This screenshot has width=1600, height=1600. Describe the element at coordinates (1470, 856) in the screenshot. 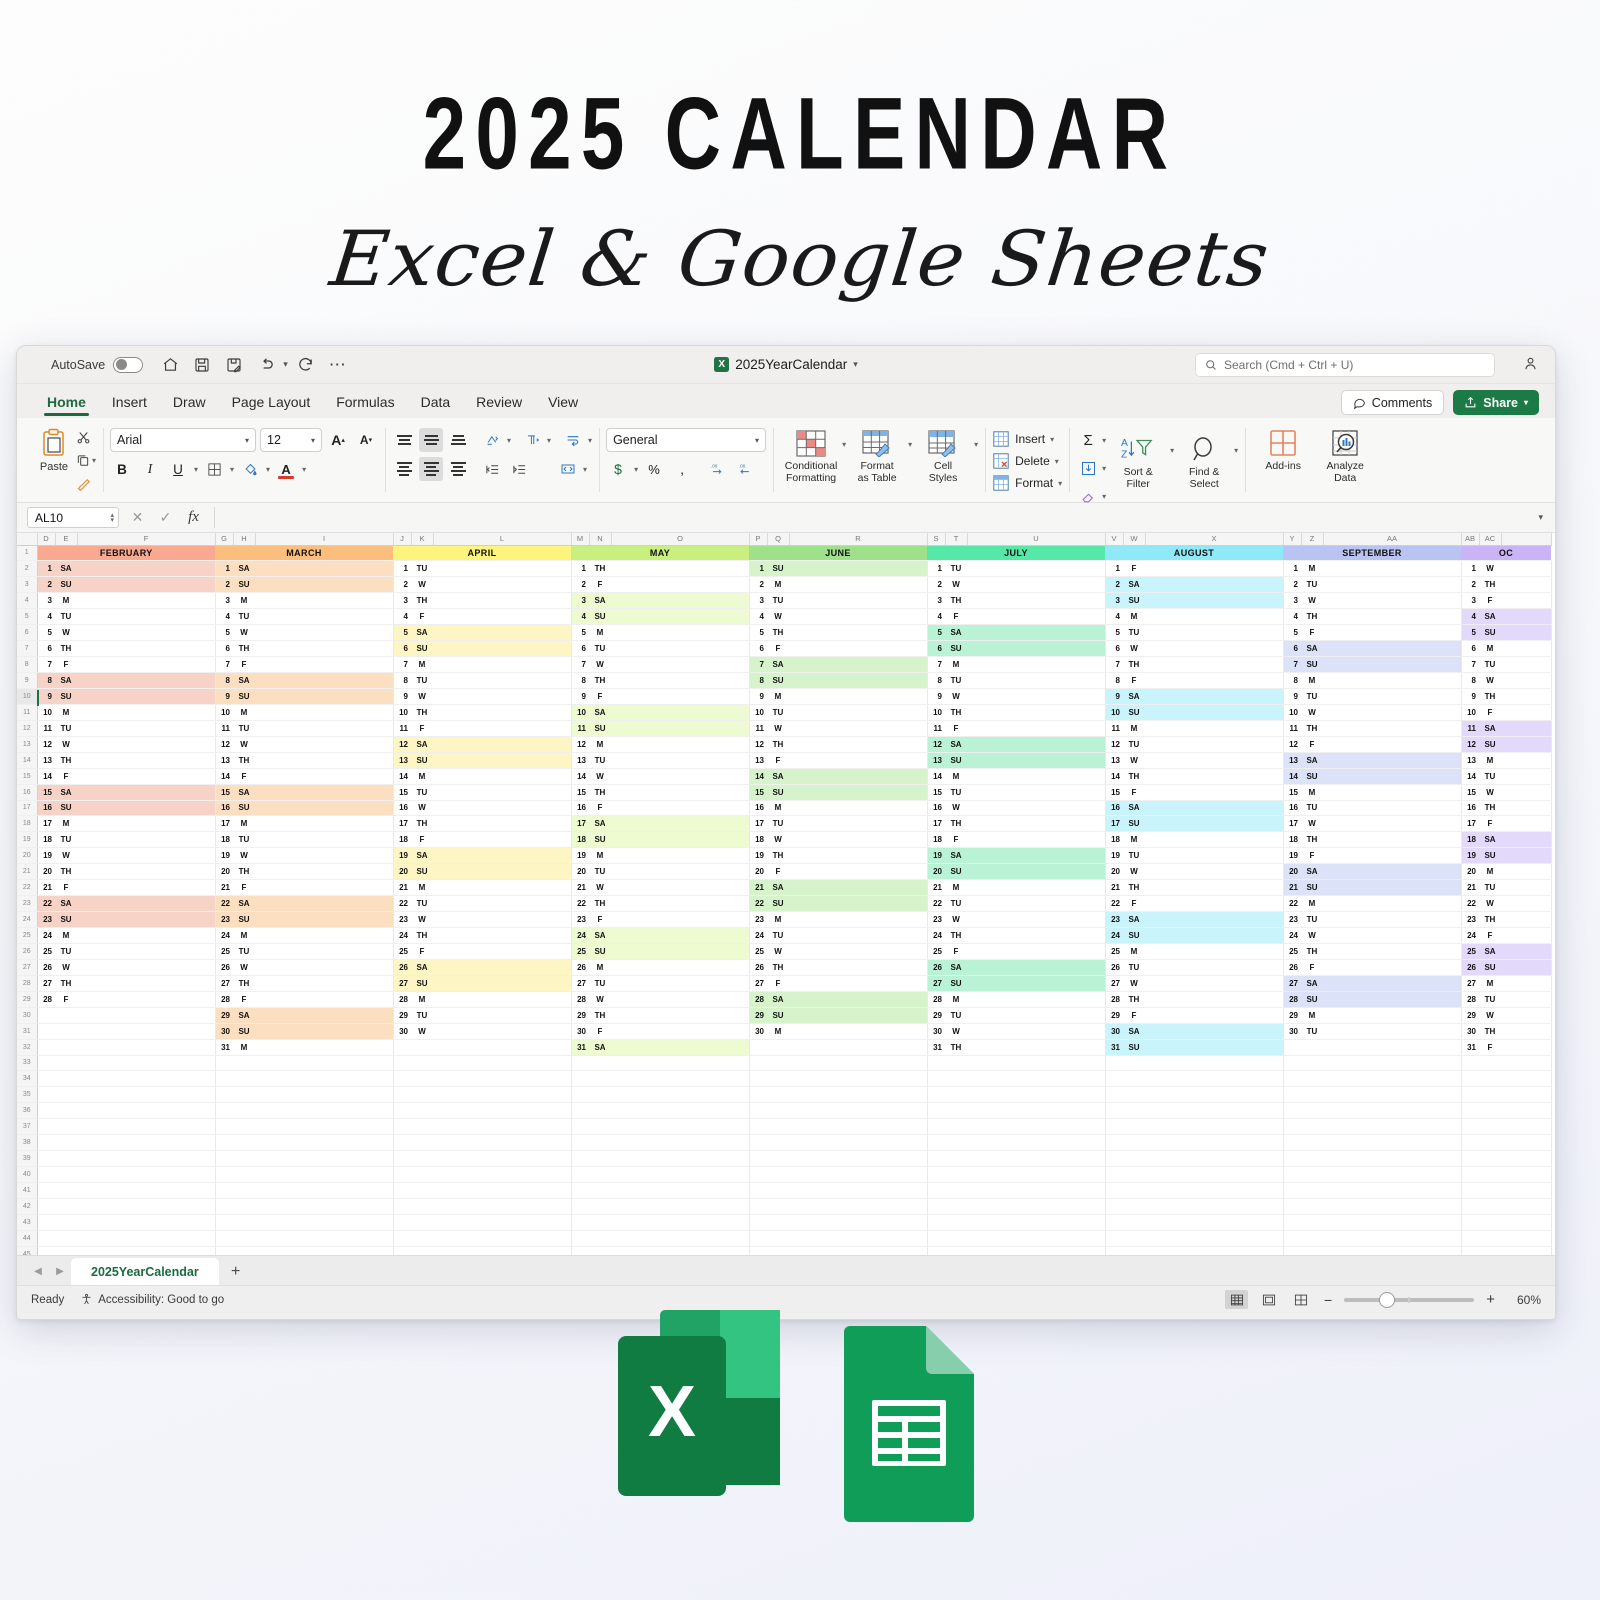

I see `day-number: 19` at that location.